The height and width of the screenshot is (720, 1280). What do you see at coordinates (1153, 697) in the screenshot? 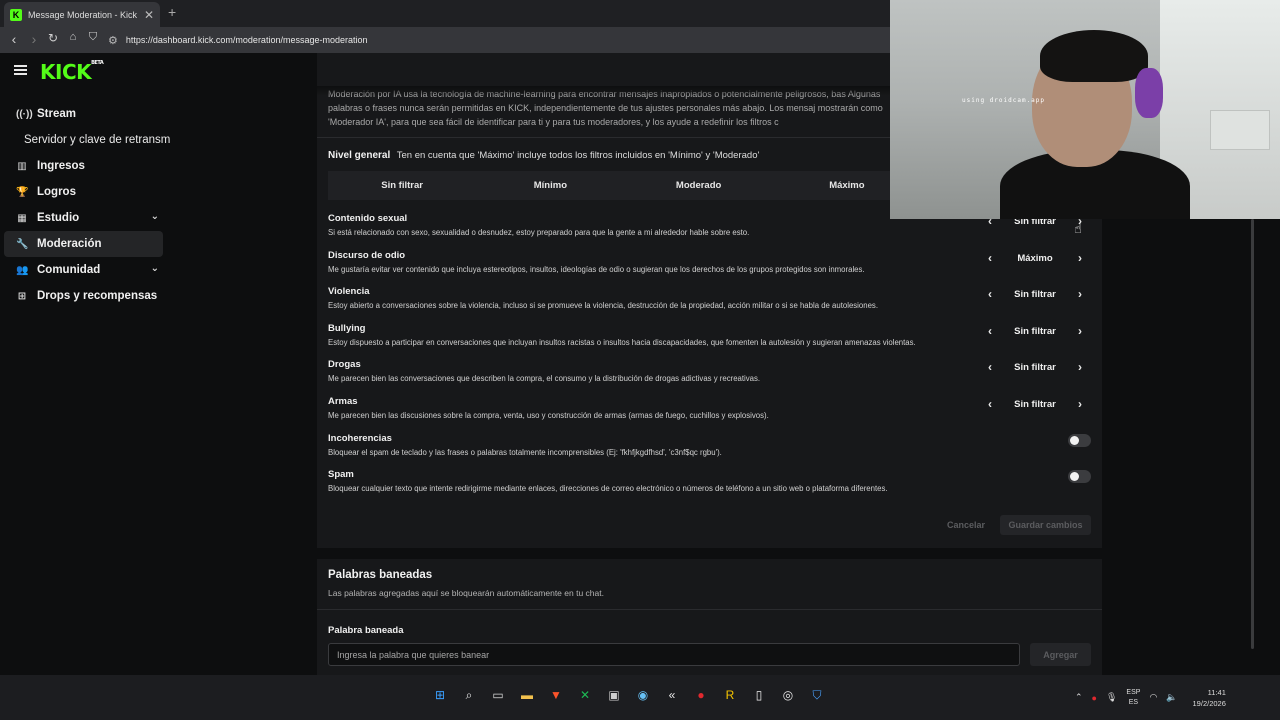
I see `wifi-icon: ◠` at bounding box center [1153, 697].